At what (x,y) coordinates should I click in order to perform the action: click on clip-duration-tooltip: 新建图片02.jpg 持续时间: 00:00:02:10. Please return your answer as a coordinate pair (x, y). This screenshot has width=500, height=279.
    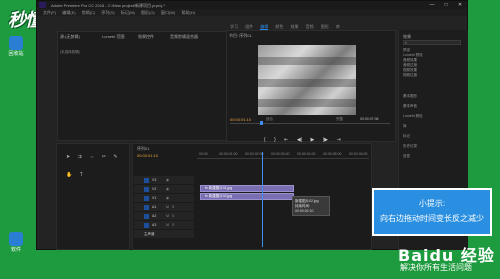
    Looking at the image, I should click on (311, 206).